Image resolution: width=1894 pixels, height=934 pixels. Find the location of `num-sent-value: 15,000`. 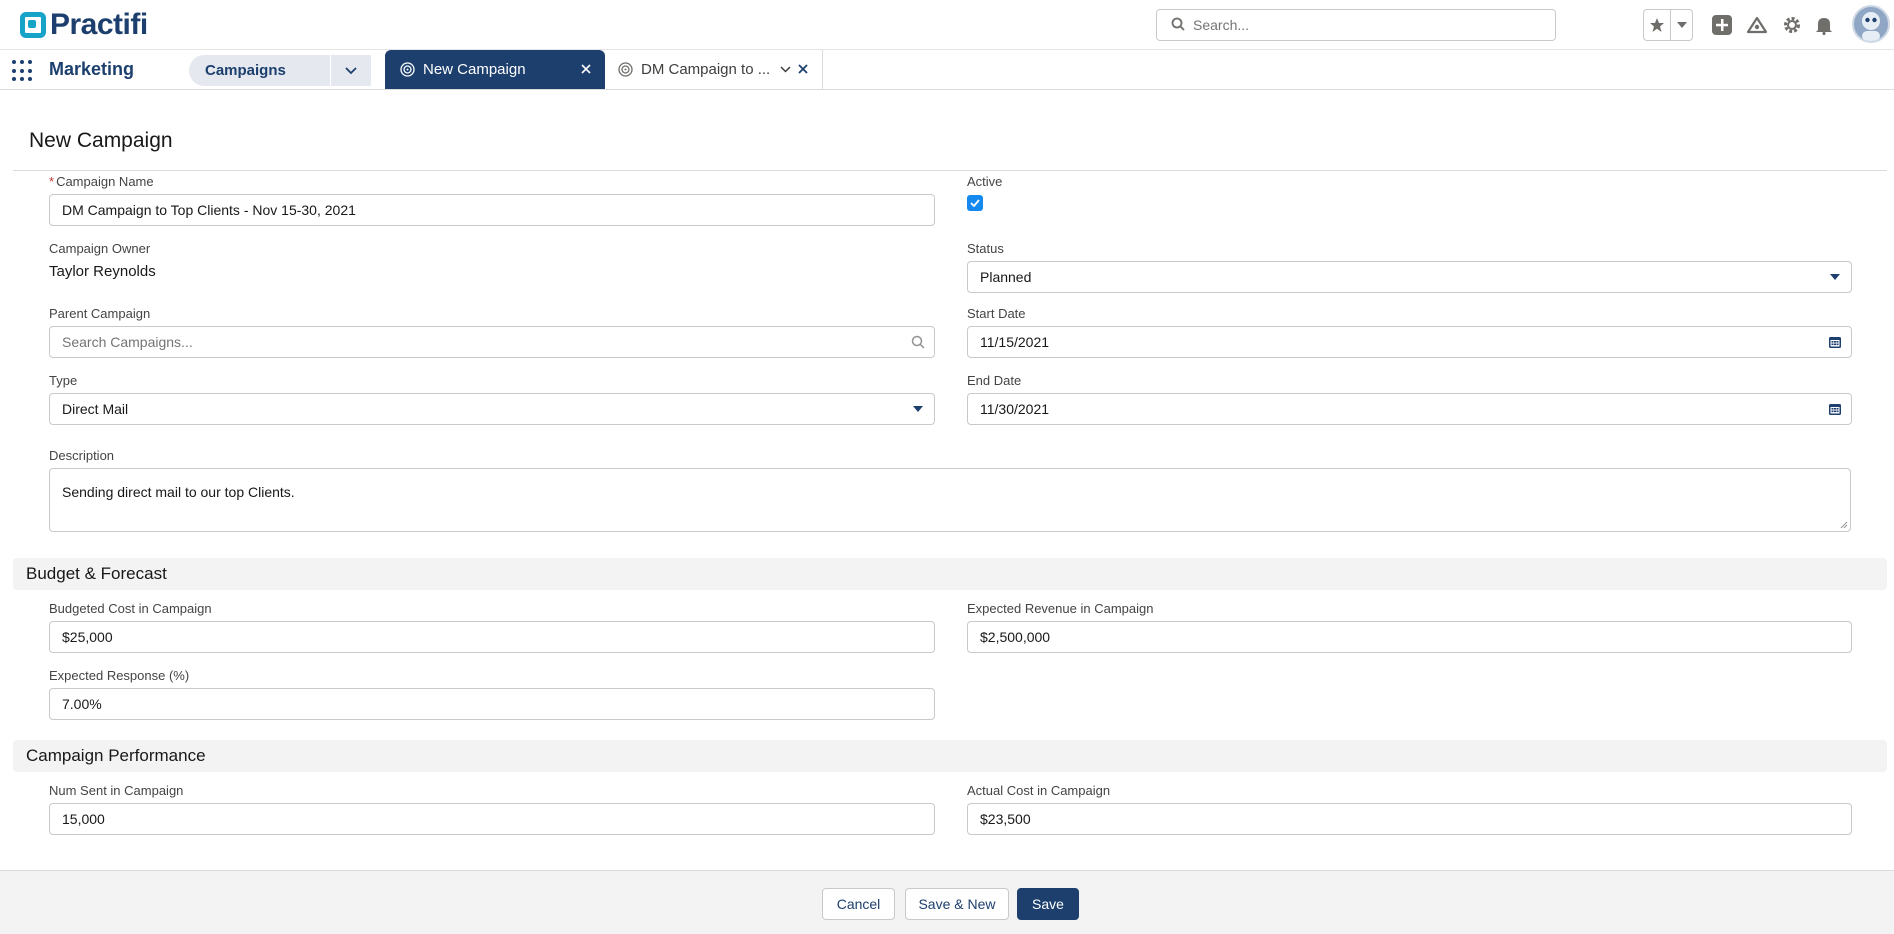

num-sent-value: 15,000 is located at coordinates (498, 819).